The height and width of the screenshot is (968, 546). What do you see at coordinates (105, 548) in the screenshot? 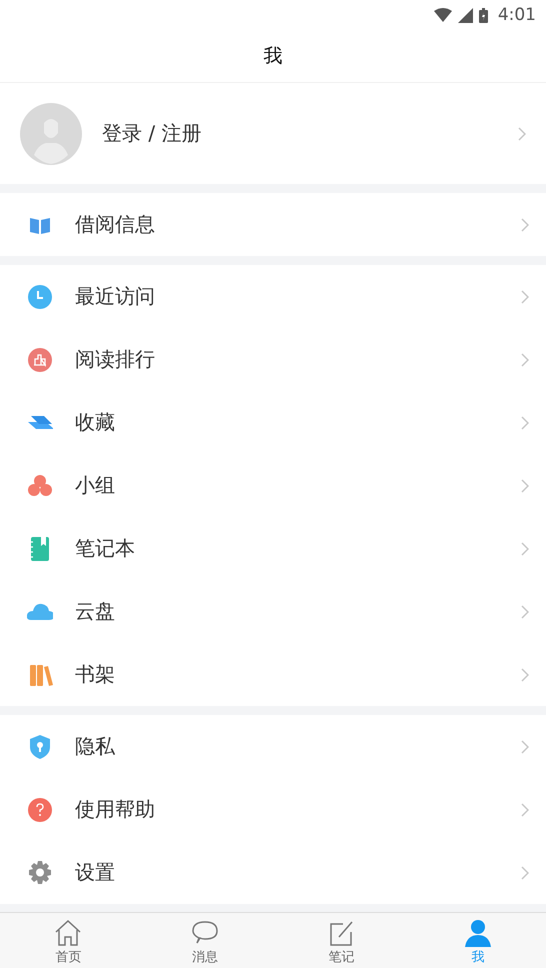
I see `menu-label: 笔记本` at bounding box center [105, 548].